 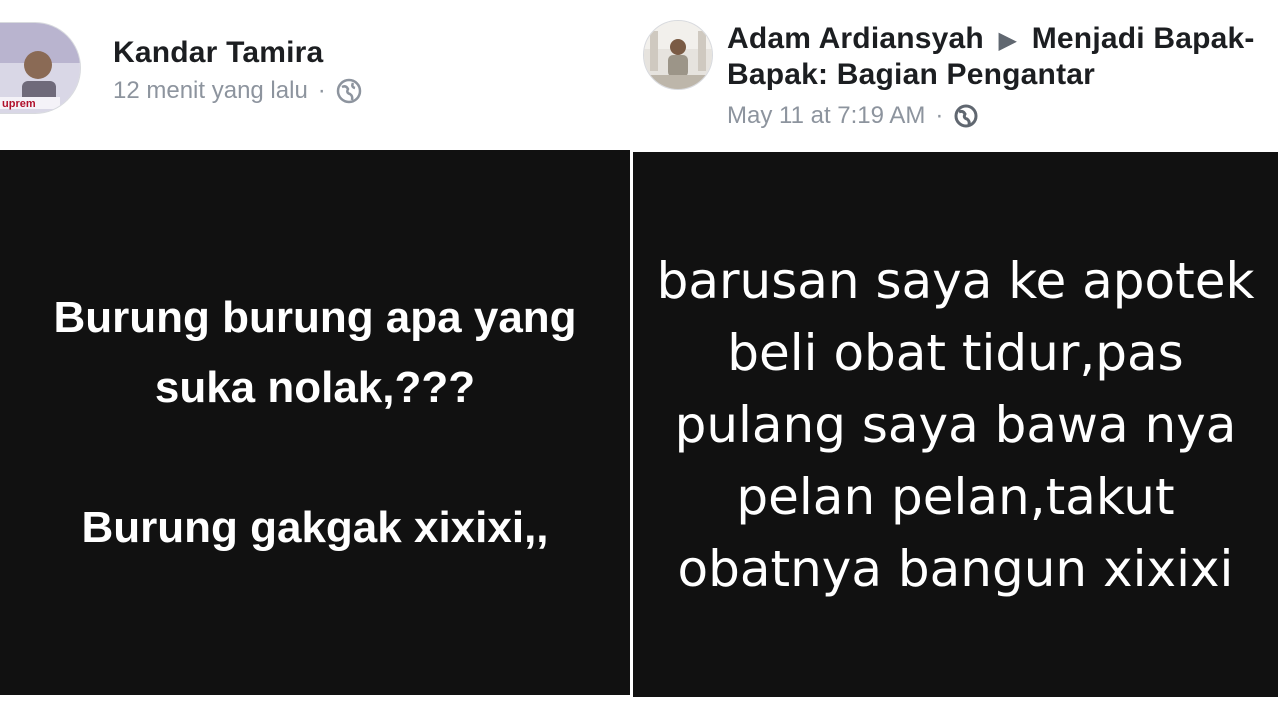 I want to click on card-line: barusan saya ke apotek, so click(x=955, y=280).